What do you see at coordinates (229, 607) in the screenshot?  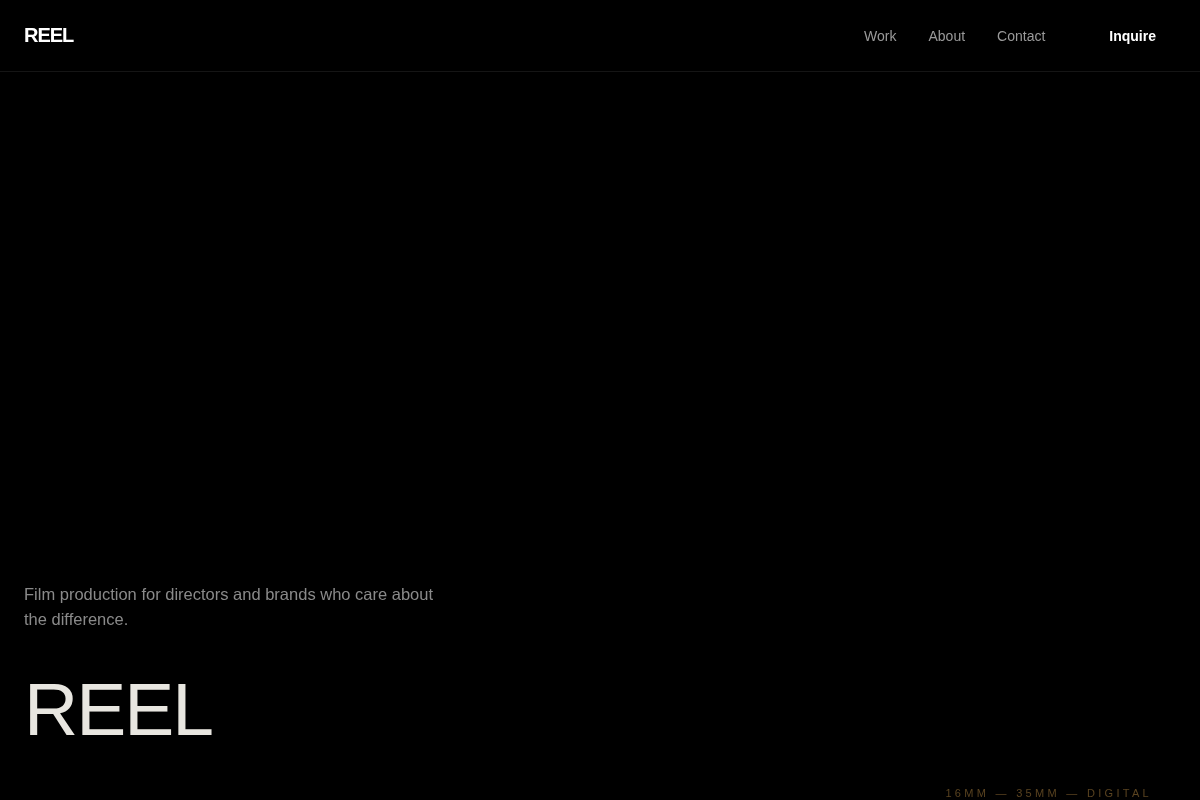 I see `tagline: Film production for directors and brands who care about the difference.` at bounding box center [229, 607].